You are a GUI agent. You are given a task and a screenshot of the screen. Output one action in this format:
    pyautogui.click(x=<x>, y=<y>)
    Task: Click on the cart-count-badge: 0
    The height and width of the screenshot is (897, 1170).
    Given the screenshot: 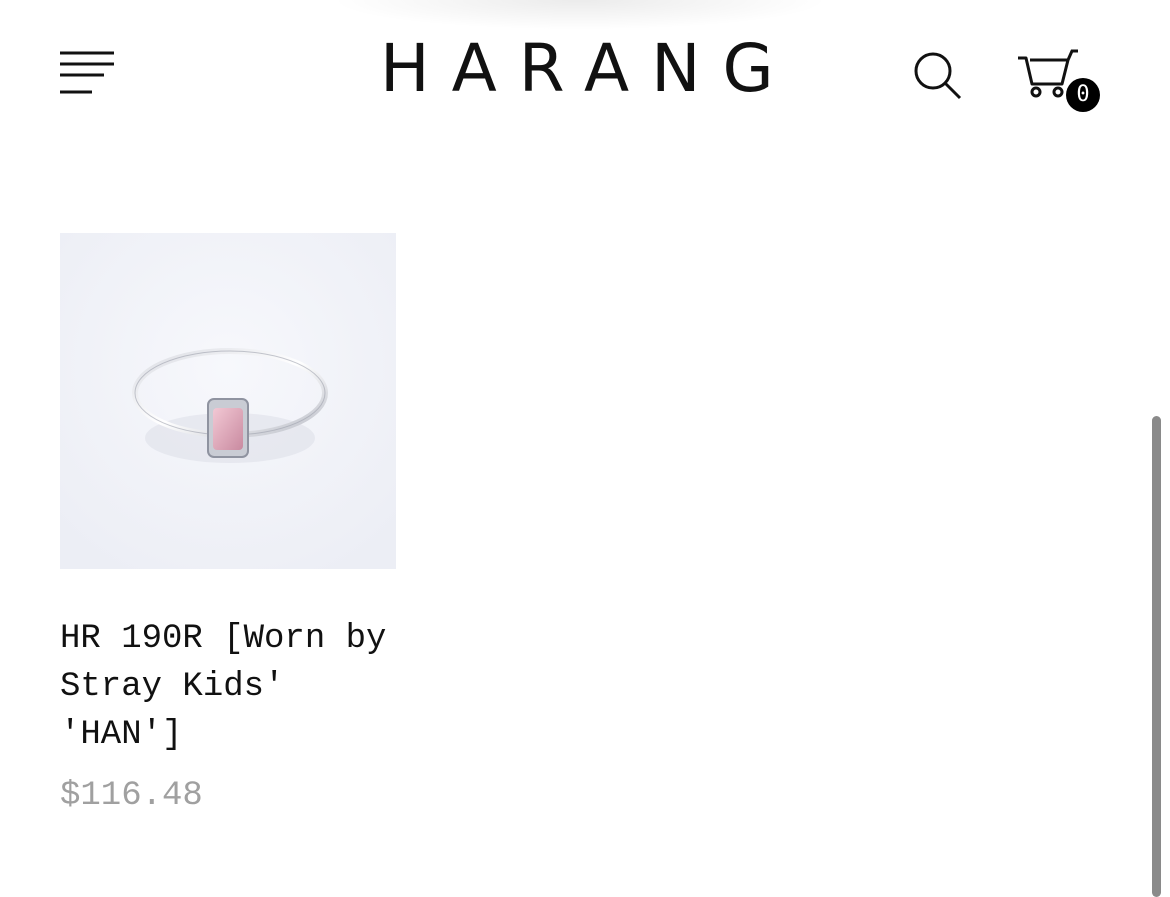 What is the action you would take?
    pyautogui.click(x=1083, y=95)
    